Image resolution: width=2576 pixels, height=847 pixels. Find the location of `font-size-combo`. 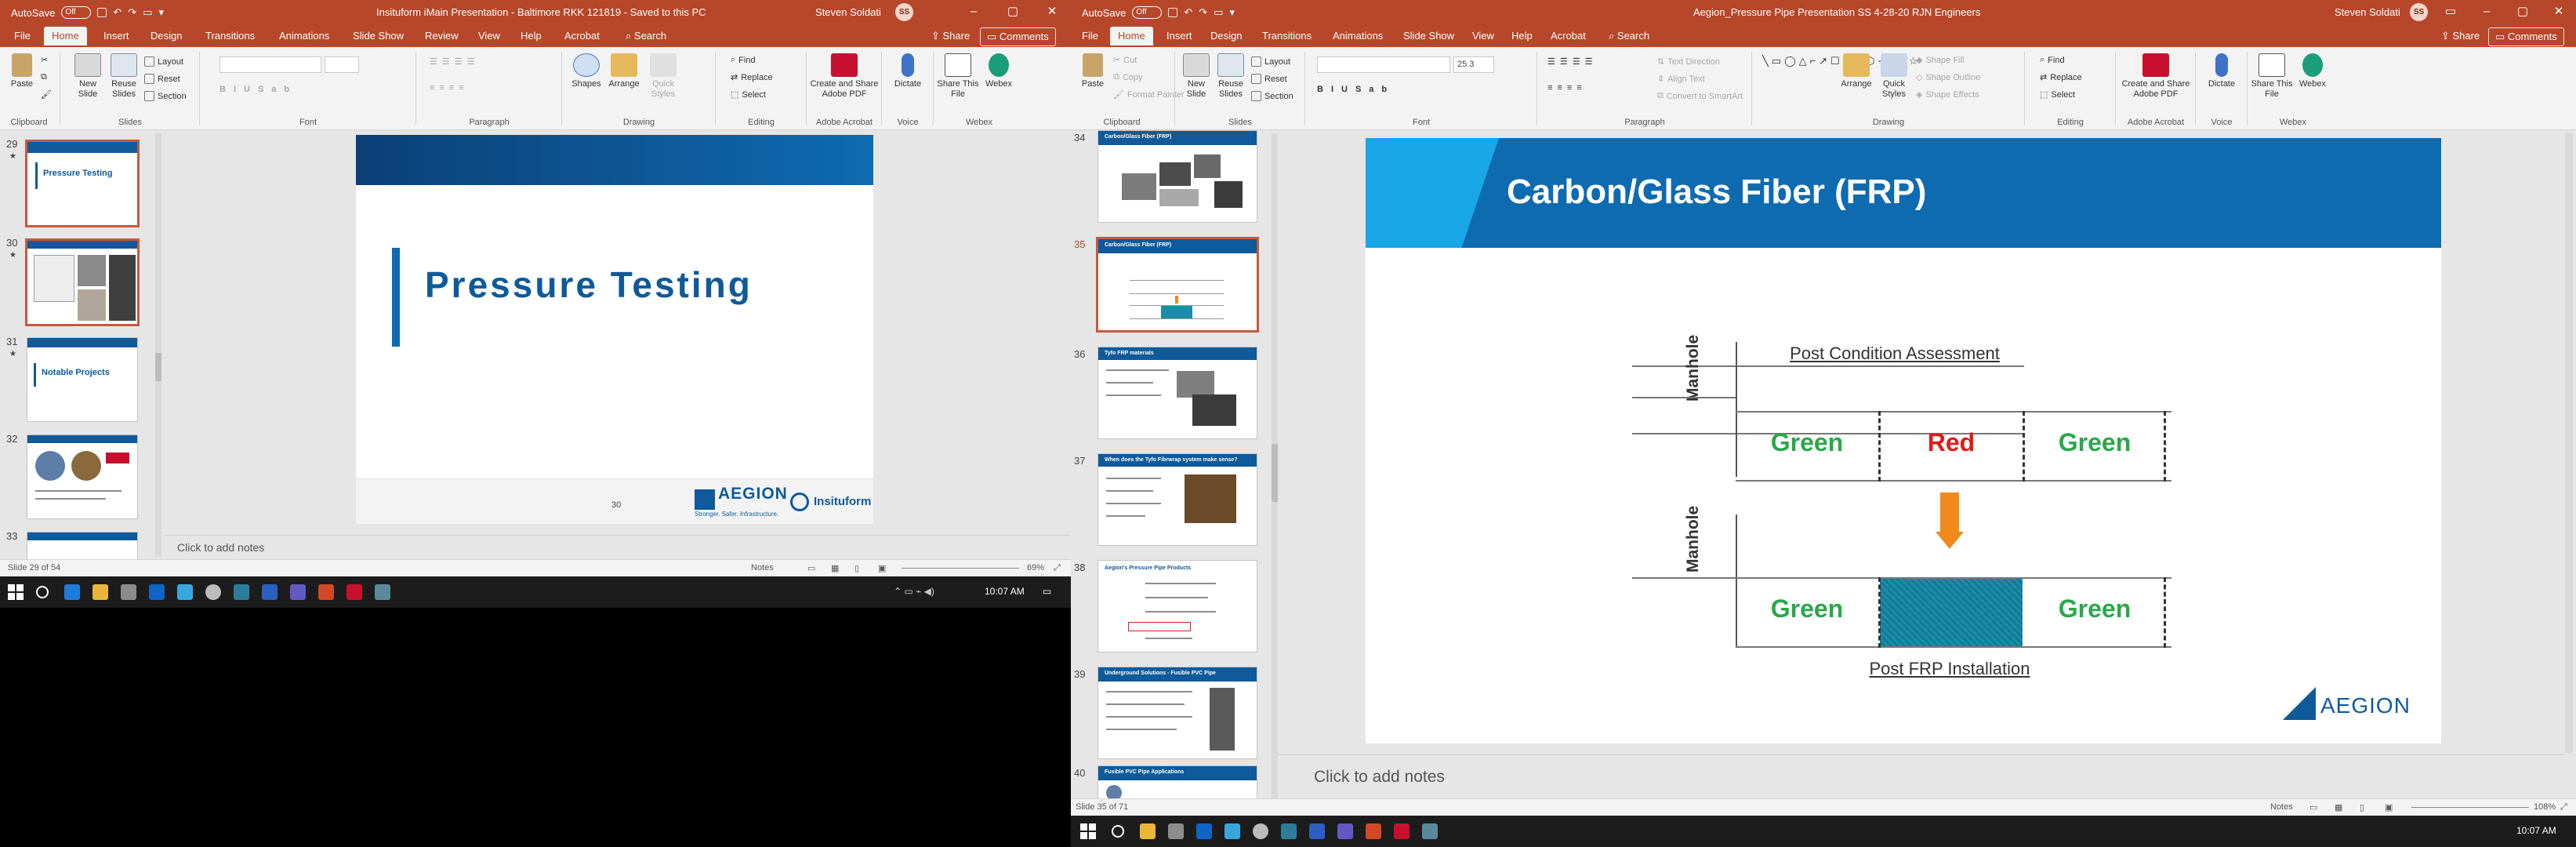

font-size-combo is located at coordinates (342, 64).